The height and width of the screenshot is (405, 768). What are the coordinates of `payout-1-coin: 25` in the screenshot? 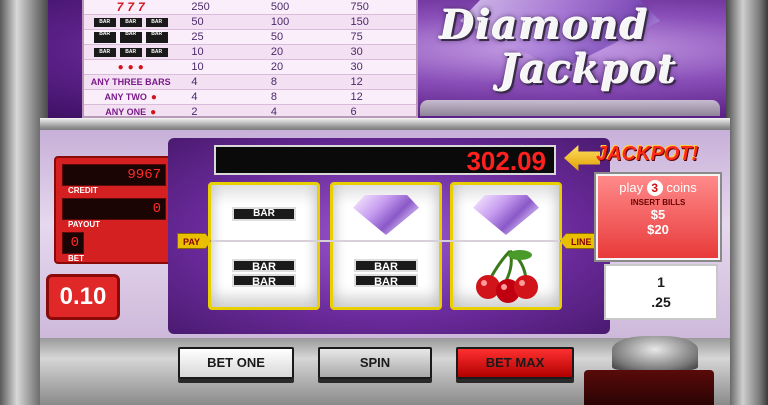 It's located at (197, 37).